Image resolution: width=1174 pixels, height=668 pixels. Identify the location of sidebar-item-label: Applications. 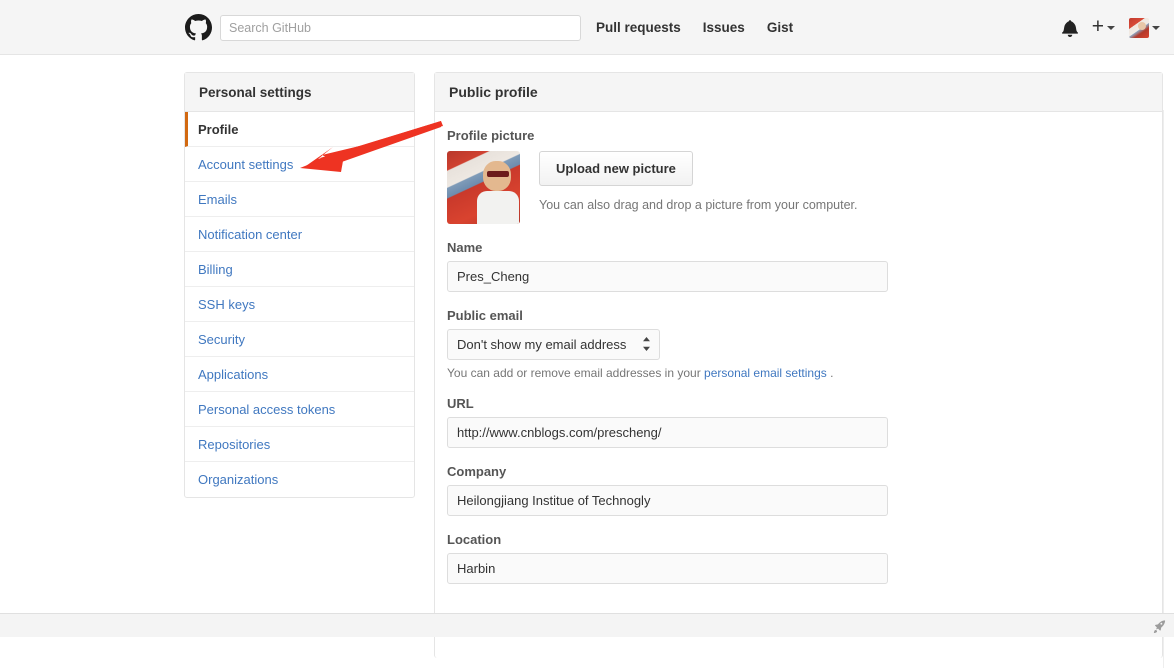
(233, 374).